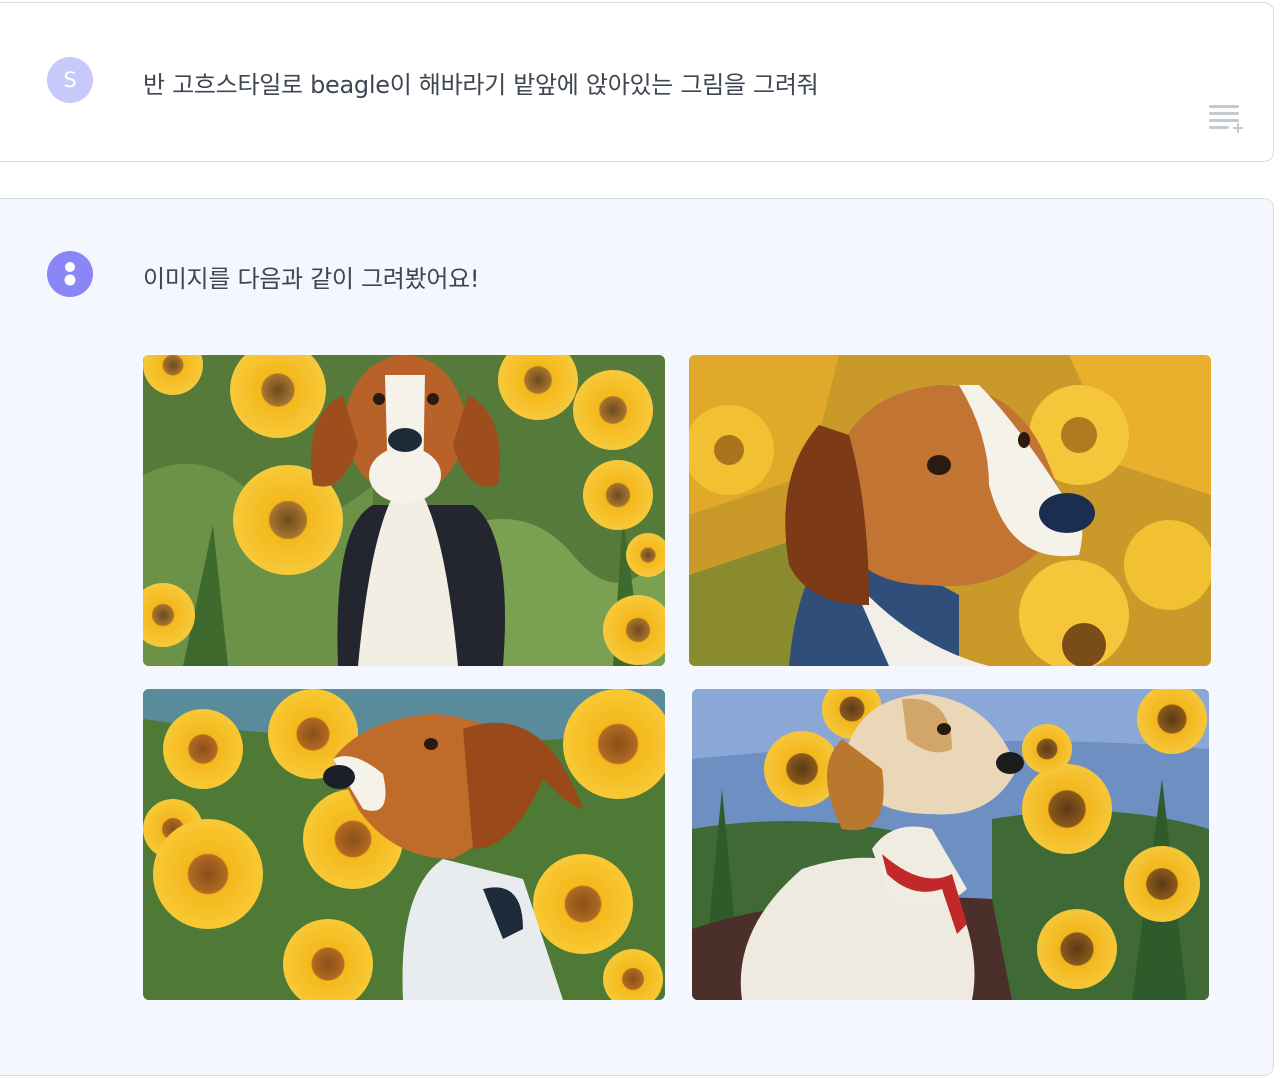  What do you see at coordinates (1225, 120) in the screenshot?
I see `playlist-add-icon` at bounding box center [1225, 120].